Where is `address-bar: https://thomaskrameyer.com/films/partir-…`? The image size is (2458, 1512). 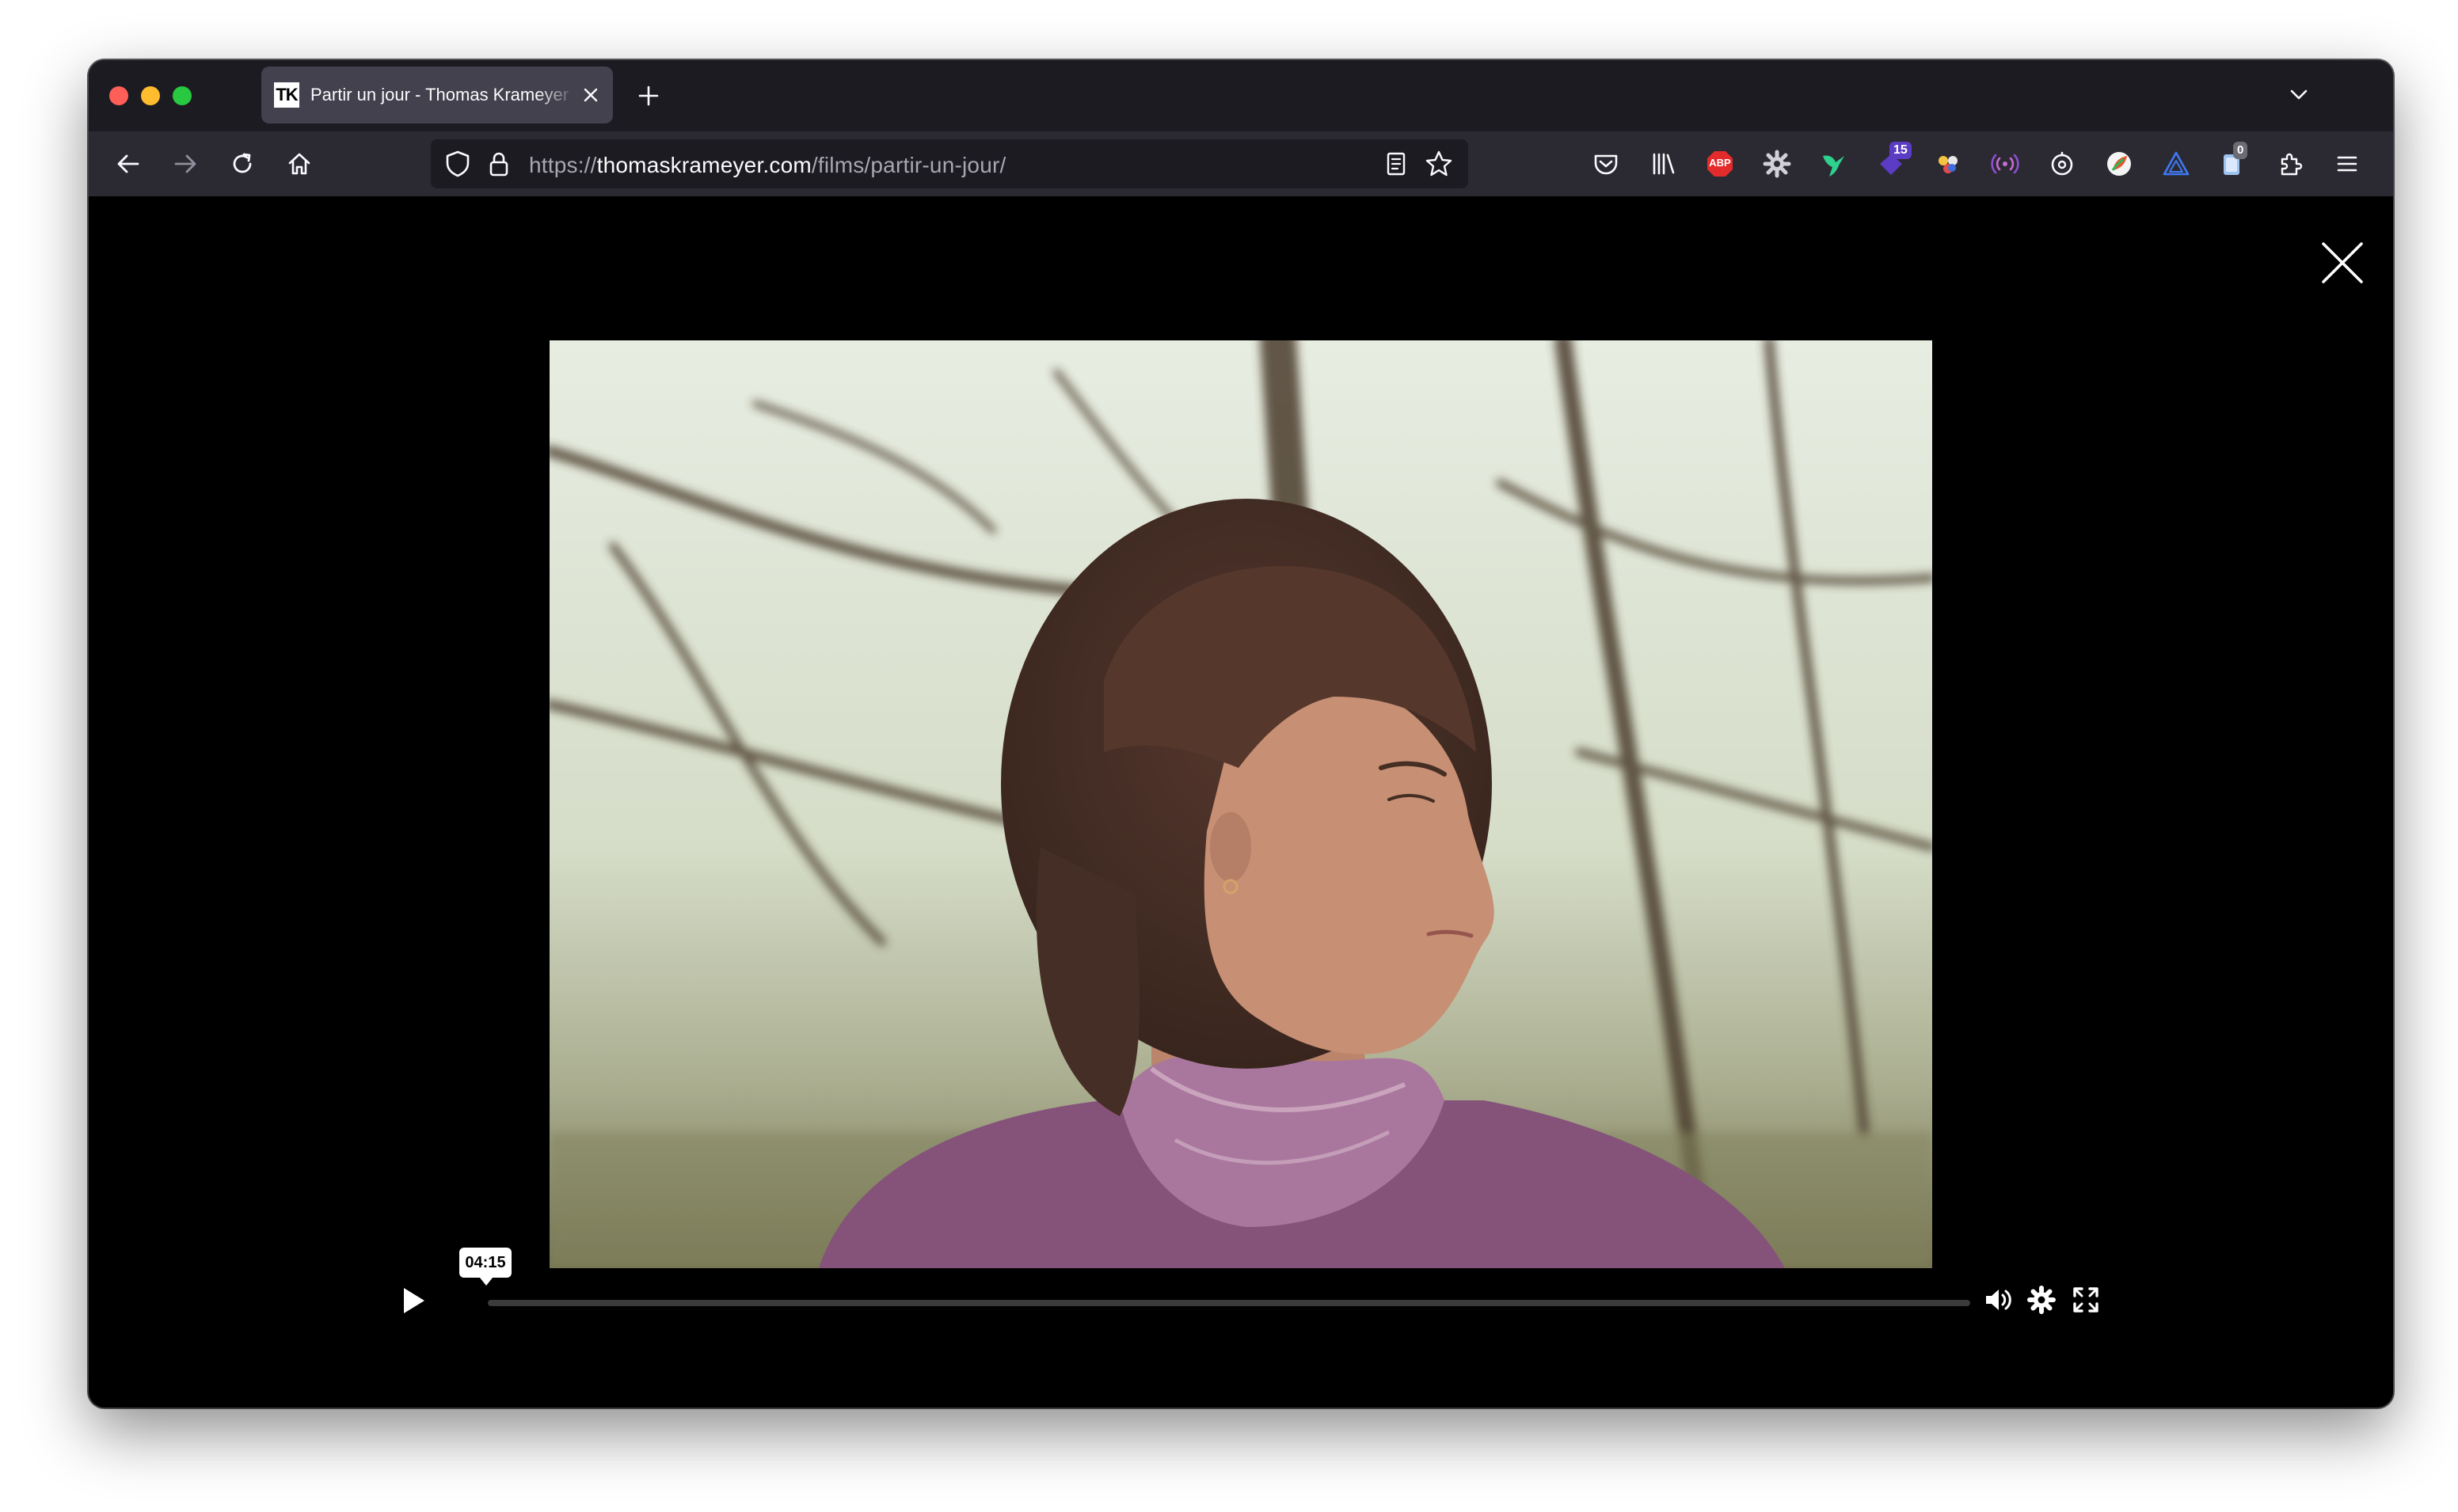 address-bar: https://thomaskrameyer.com/films/partir-… is located at coordinates (949, 163).